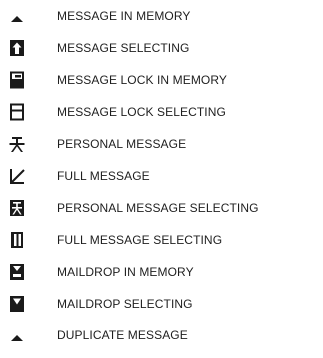  Describe the element at coordinates (161, 183) in the screenshot. I see `legend-row-full-message: FULL MESSAGE` at that location.